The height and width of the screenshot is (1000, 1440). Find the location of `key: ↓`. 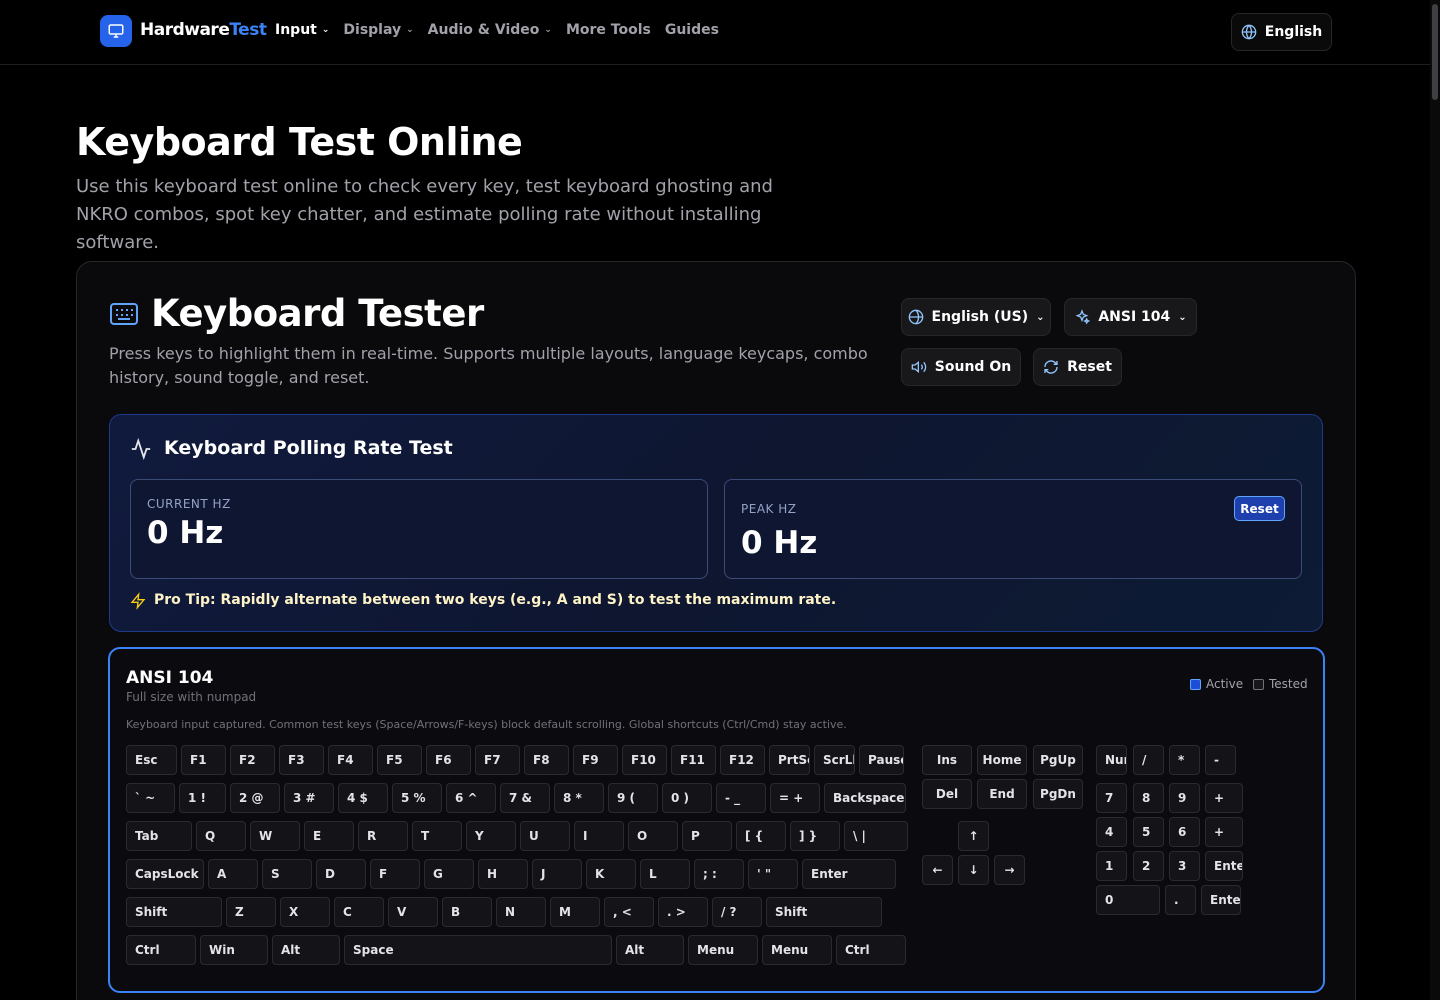

key: ↓ is located at coordinates (973, 870).